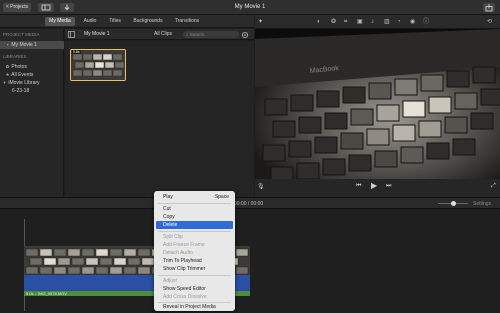  Describe the element at coordinates (194, 289) in the screenshot. I see `menu-item-show-speed-editor: Show Speed Editor` at that location.